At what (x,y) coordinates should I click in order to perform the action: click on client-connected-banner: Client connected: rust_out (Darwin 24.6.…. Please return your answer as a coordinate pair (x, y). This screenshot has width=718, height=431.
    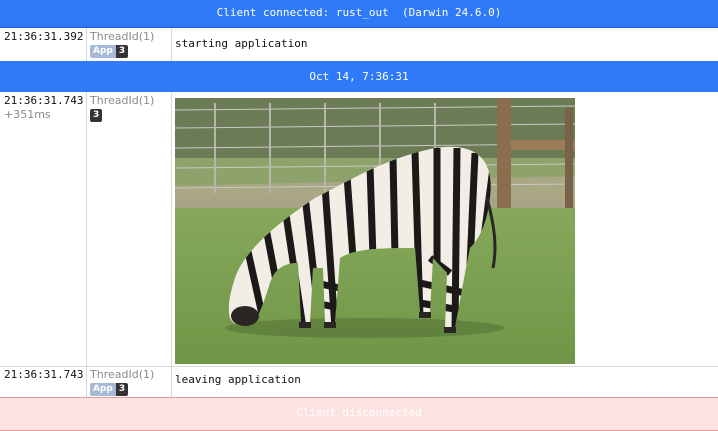
    Looking at the image, I should click on (359, 14).